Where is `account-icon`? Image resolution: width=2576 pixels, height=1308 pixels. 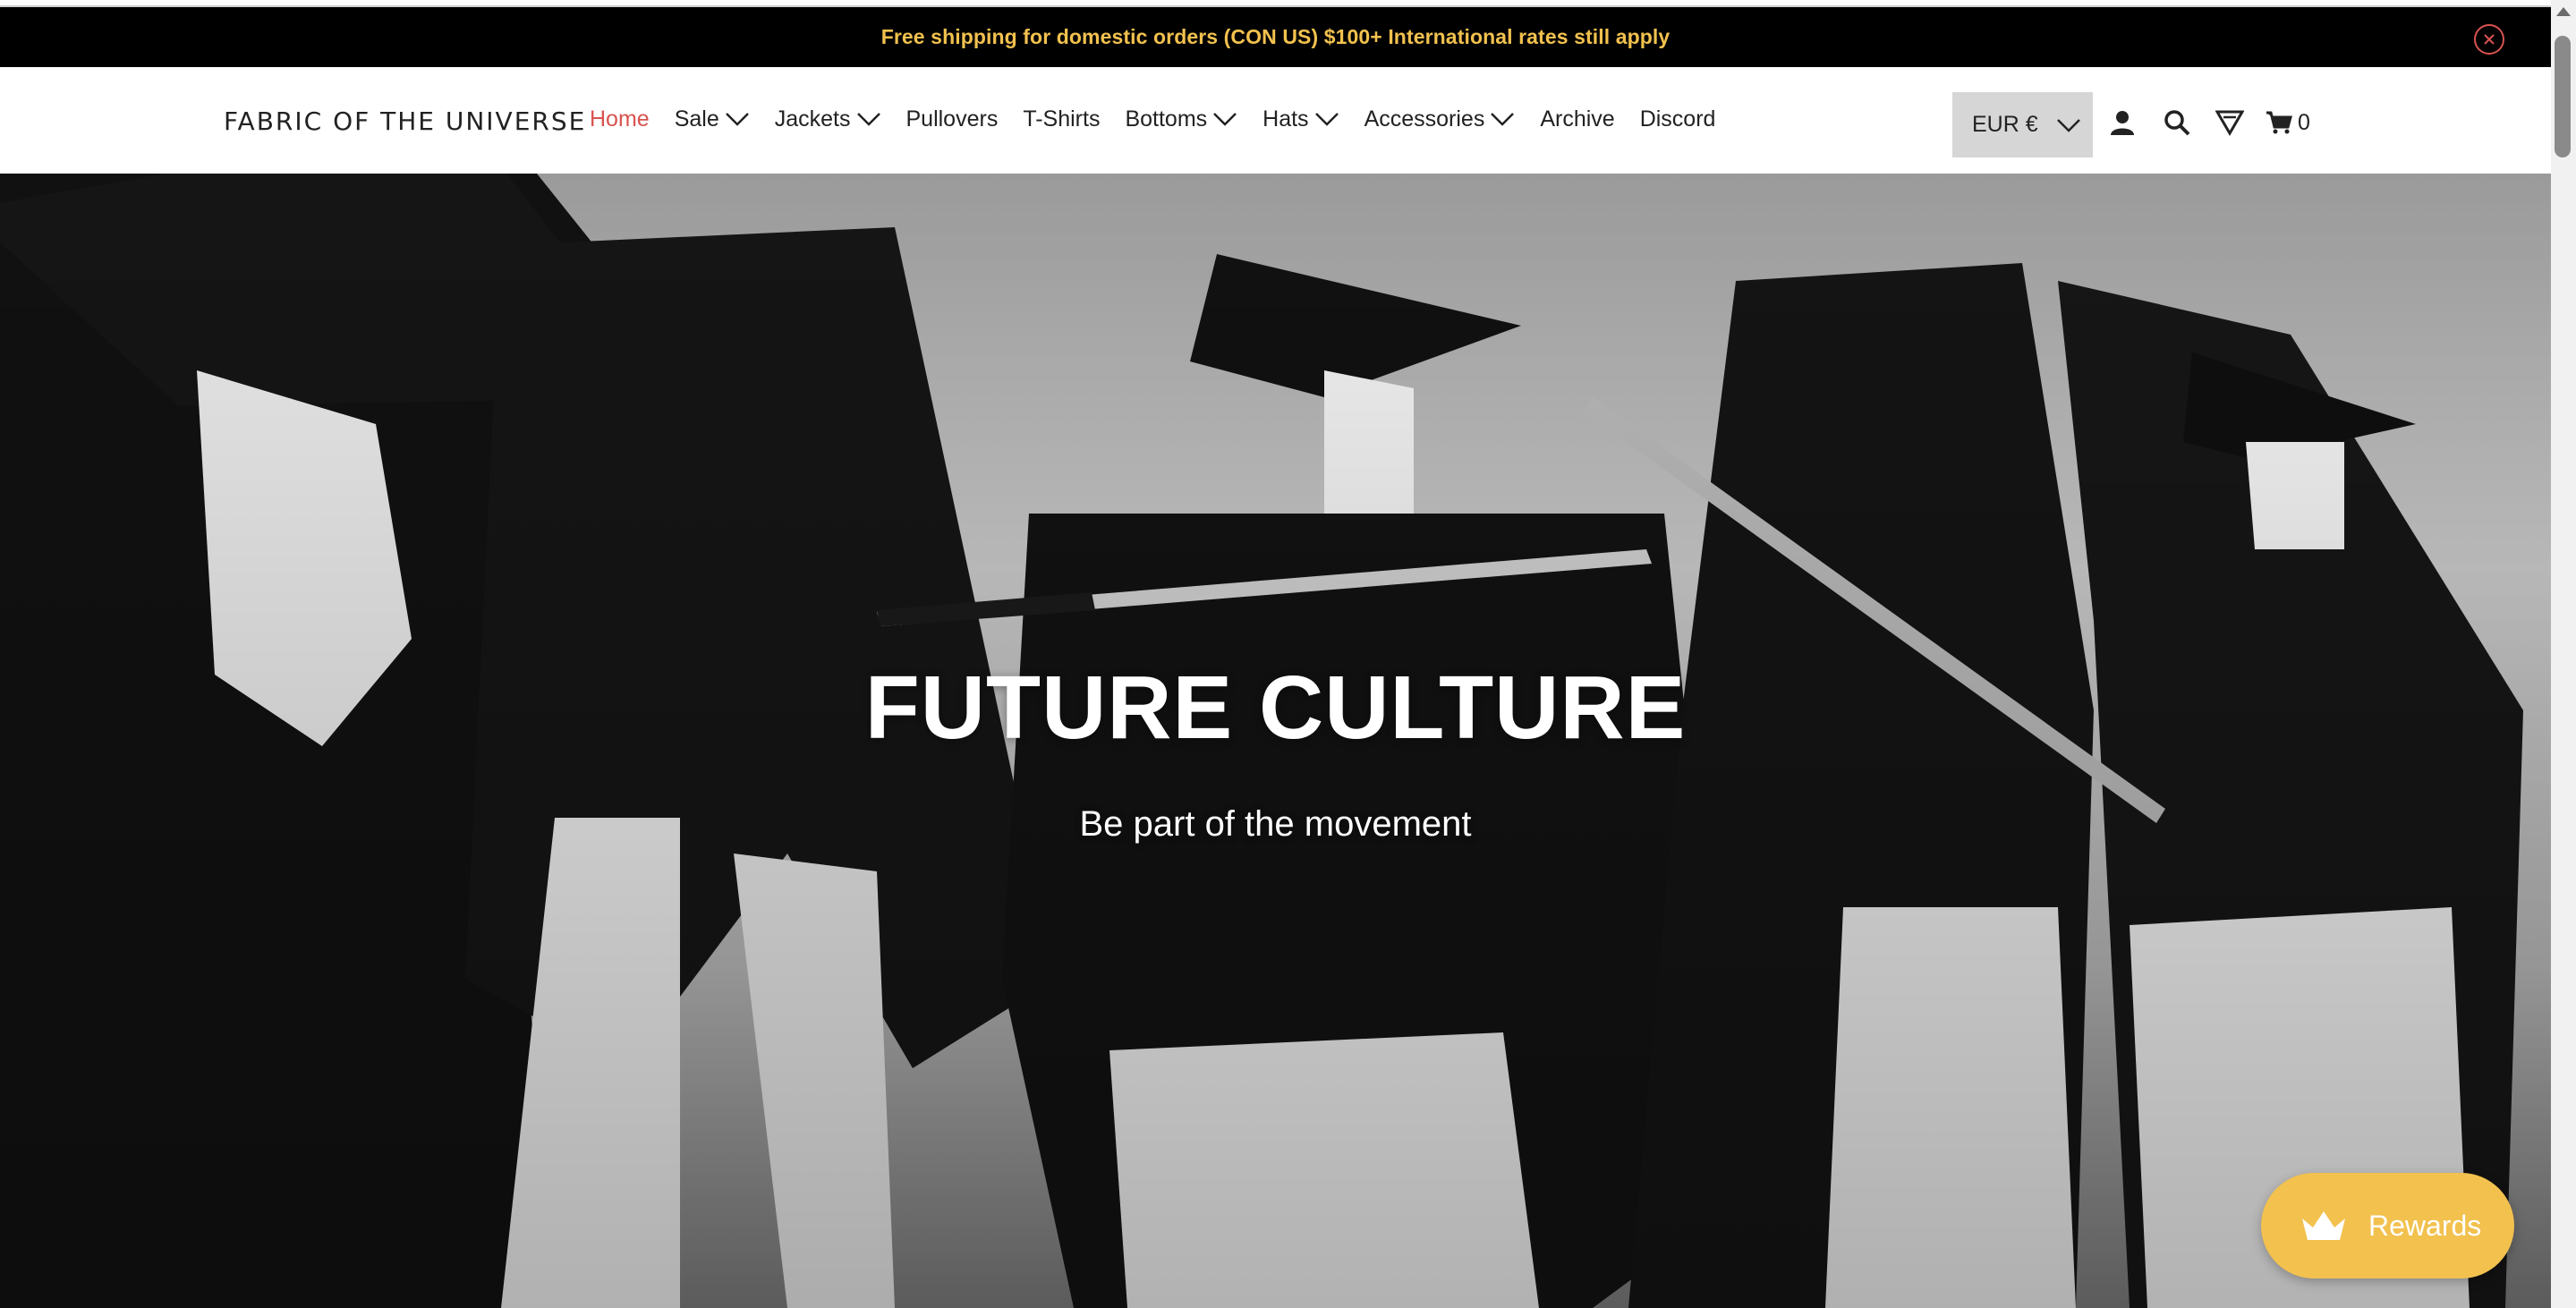 account-icon is located at coordinates (2122, 122).